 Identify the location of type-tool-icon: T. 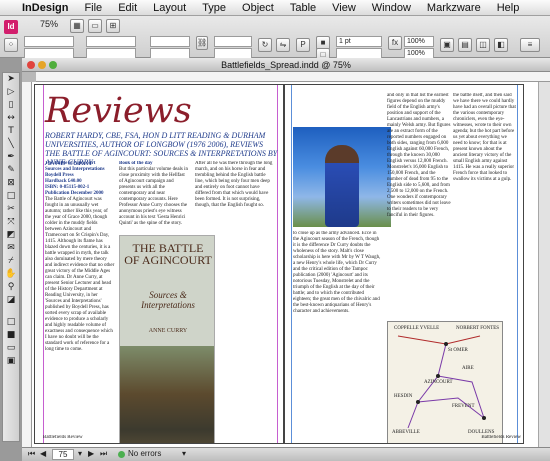
(11, 131).